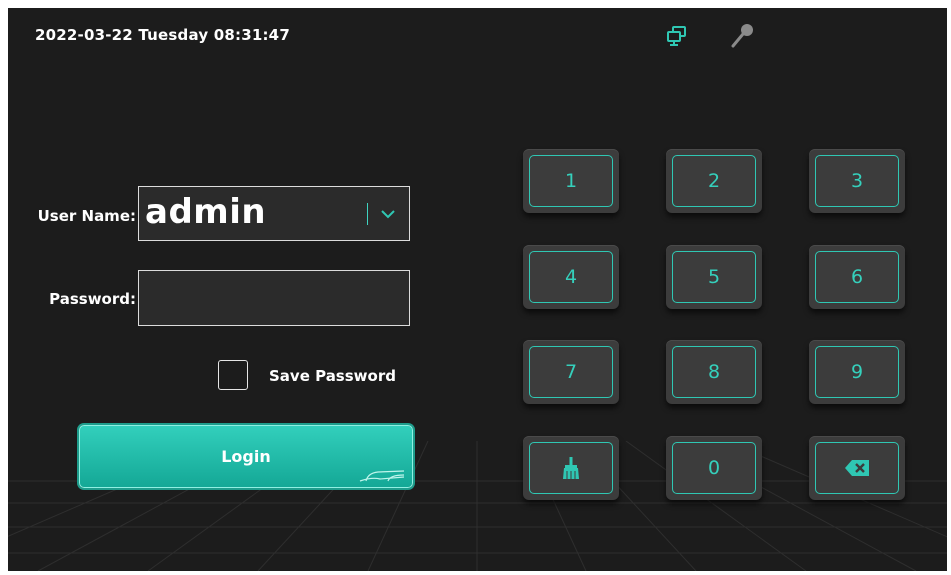 This screenshot has width=951, height=575. I want to click on network-monitor-icon, so click(677, 36).